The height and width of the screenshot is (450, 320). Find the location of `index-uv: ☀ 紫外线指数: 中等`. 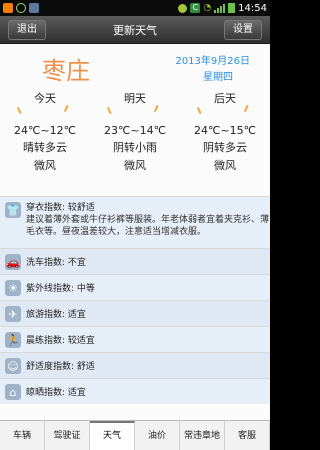

index-uv: ☀ 紫外线指数: 中等 is located at coordinates (135, 287).